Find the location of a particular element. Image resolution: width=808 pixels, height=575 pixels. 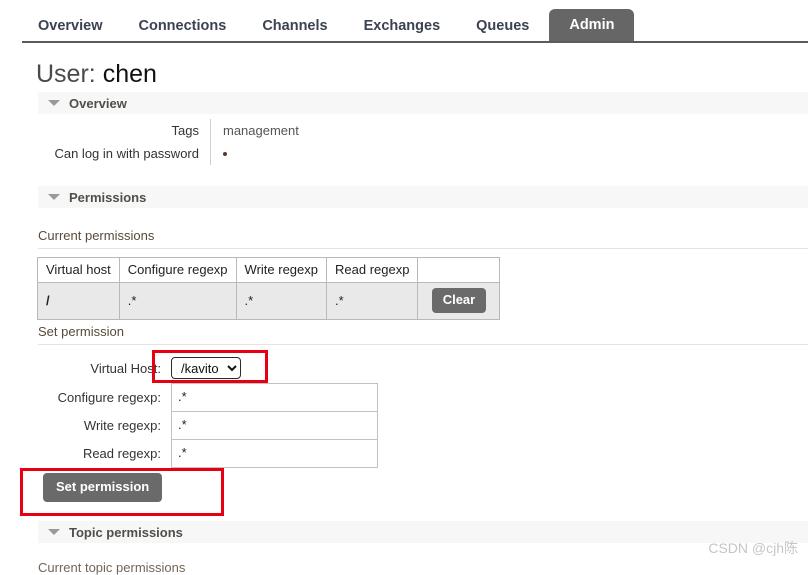

column-header-read-regexp: Read regexp is located at coordinates (372, 270).